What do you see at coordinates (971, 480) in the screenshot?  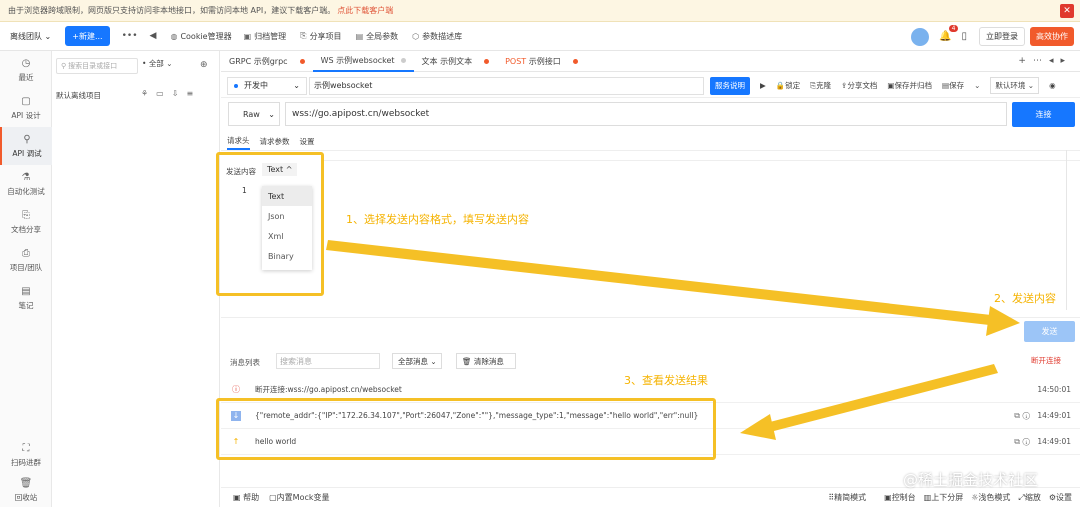 I see `watermark: @稀土掘金技术社区` at bounding box center [971, 480].